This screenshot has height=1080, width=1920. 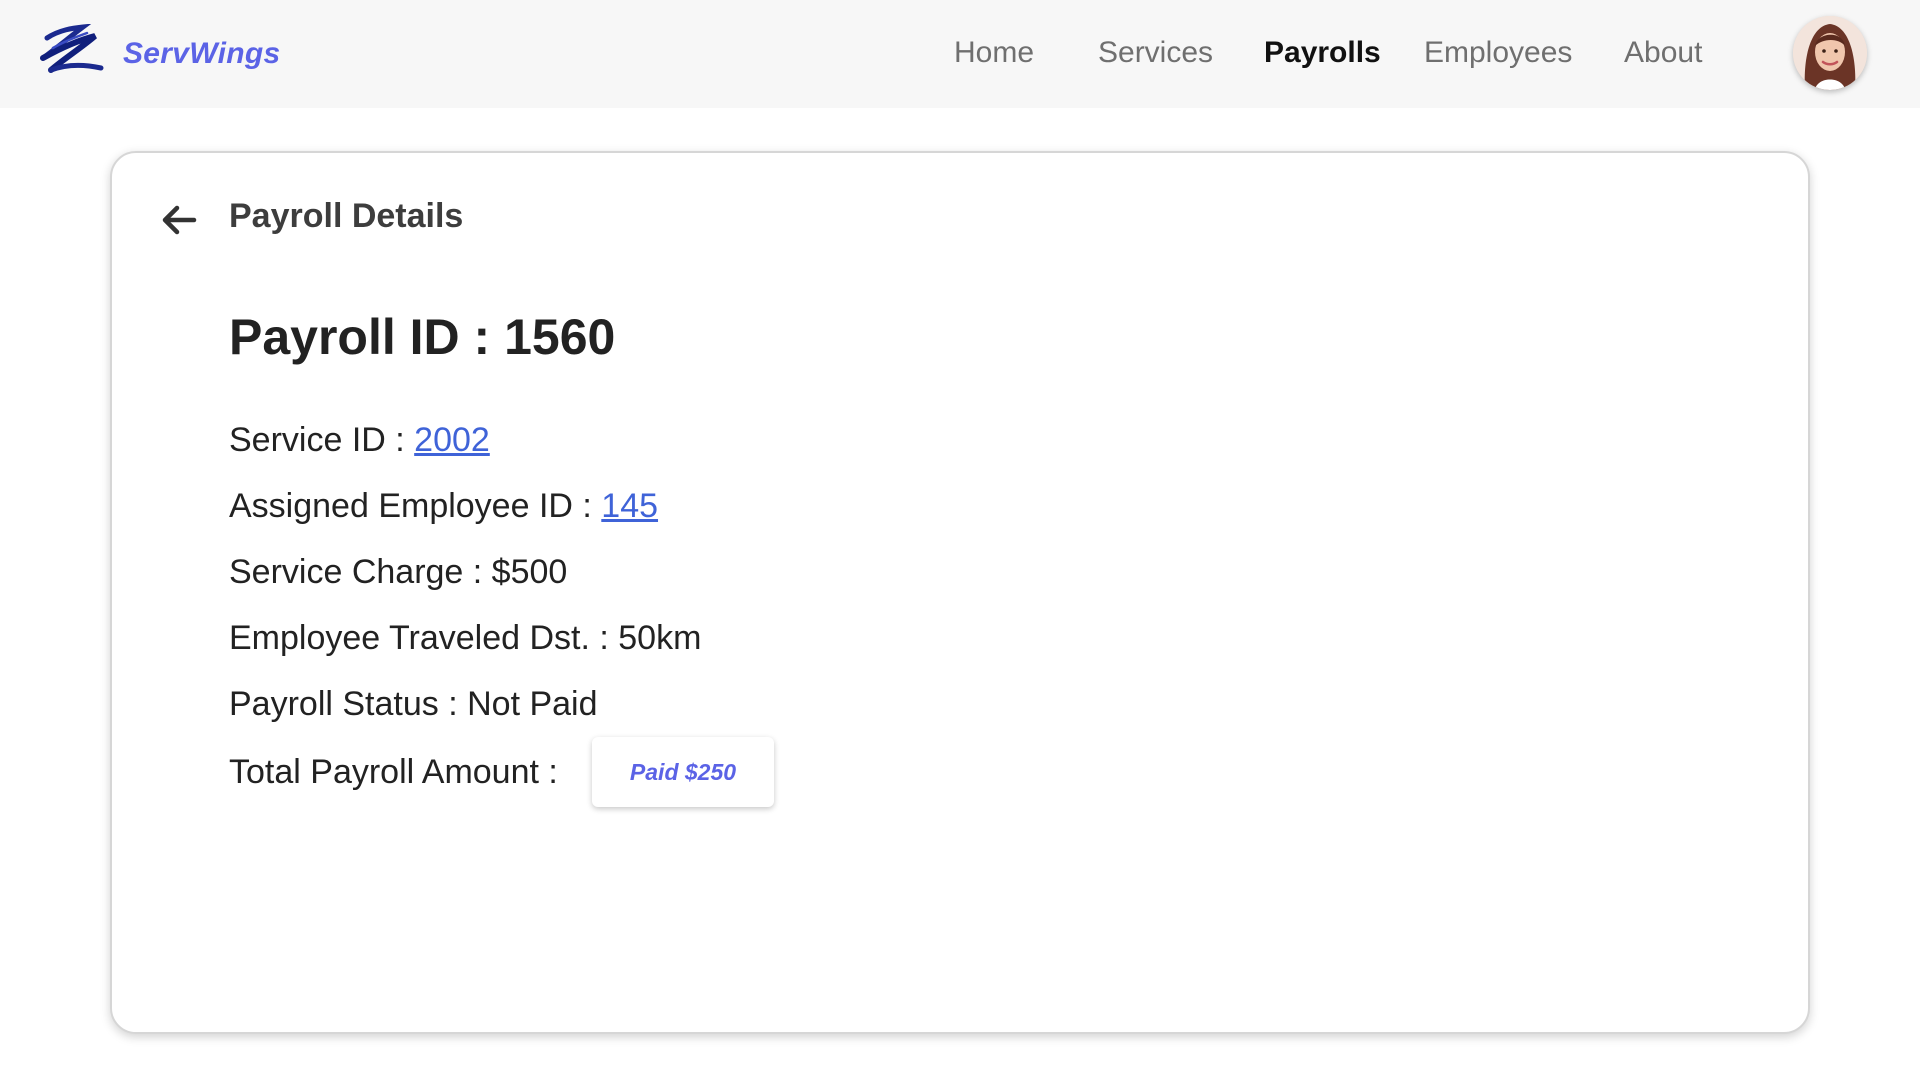 What do you see at coordinates (398, 572) in the screenshot?
I see `service-charge-row: Service Charge : $500` at bounding box center [398, 572].